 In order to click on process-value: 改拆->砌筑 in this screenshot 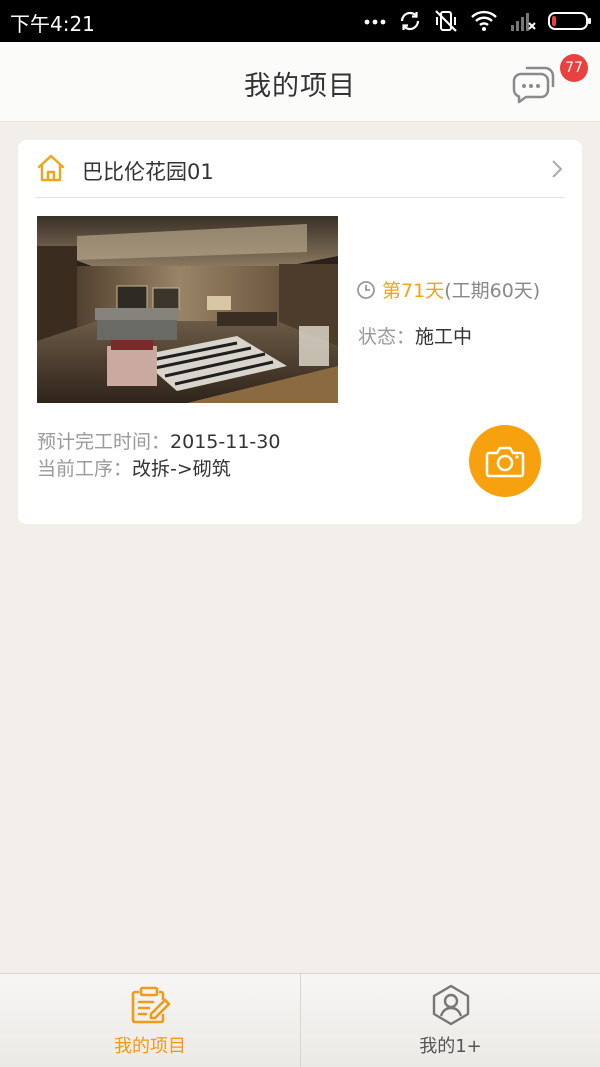, I will do `click(181, 469)`.